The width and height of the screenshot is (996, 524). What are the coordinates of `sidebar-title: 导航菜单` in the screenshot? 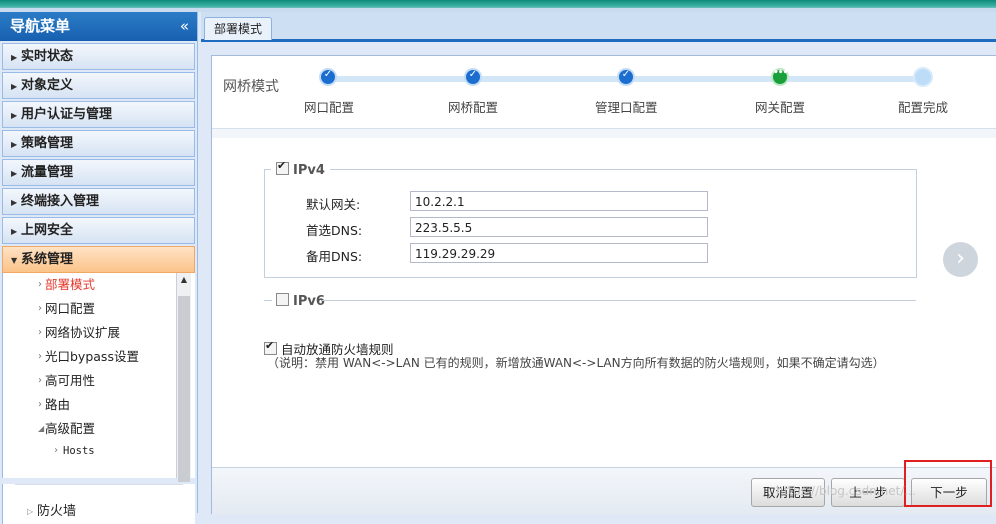 It's located at (40, 26).